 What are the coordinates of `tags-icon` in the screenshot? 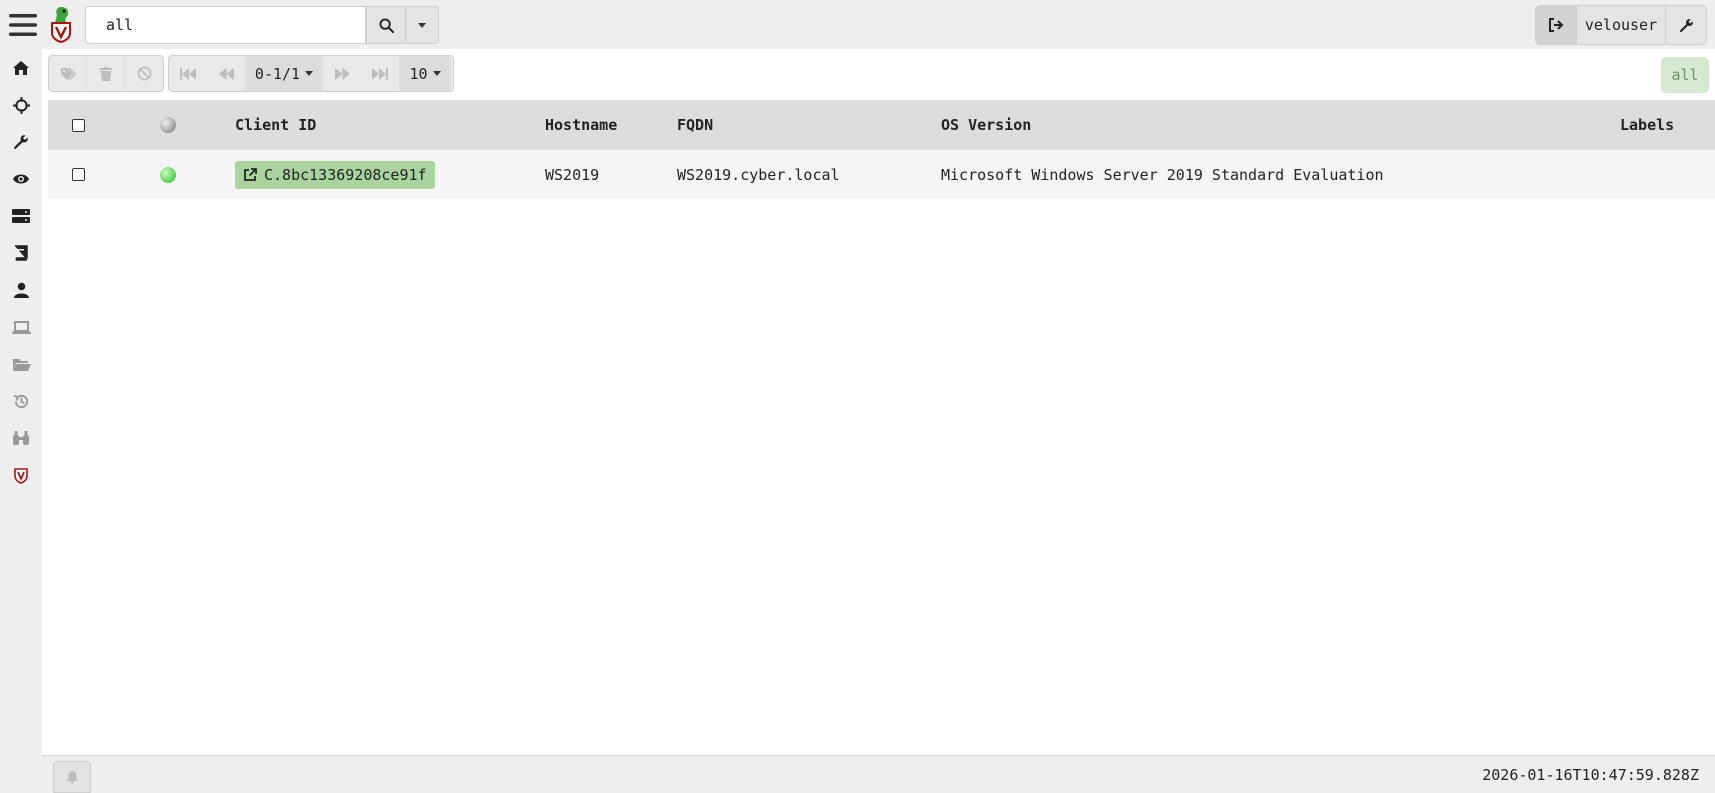 It's located at (68, 73).